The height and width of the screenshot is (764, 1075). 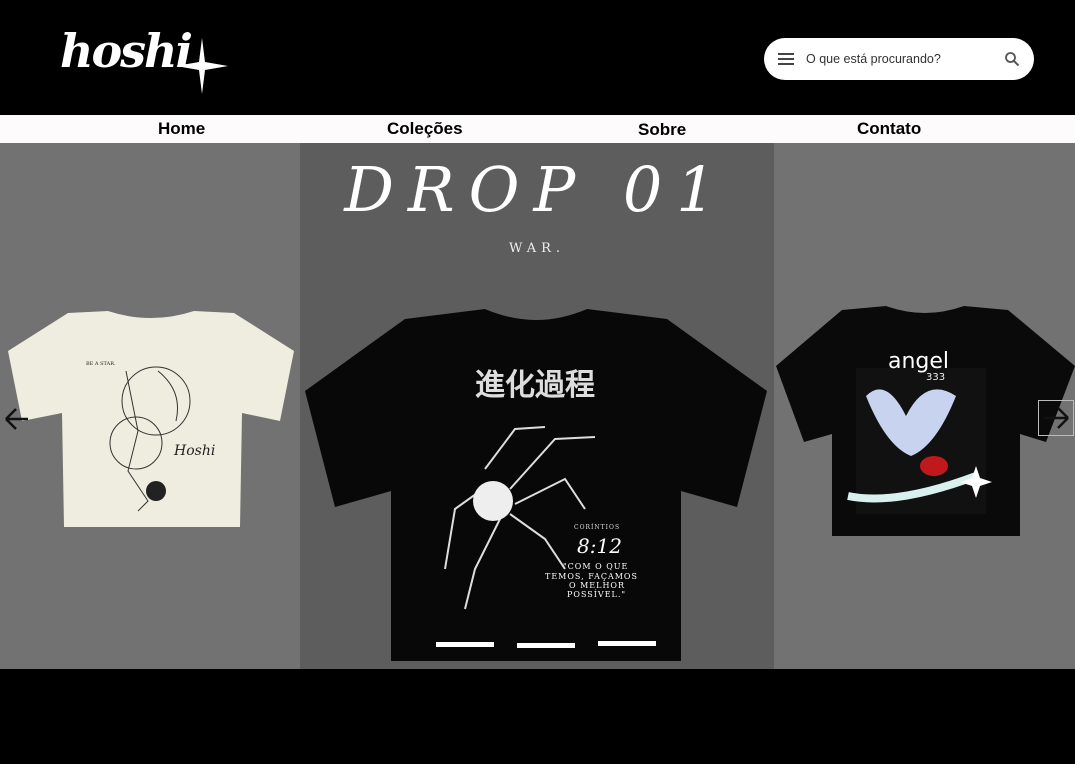 I want to click on nav-item-colecoes: Coleções, so click(x=425, y=129).